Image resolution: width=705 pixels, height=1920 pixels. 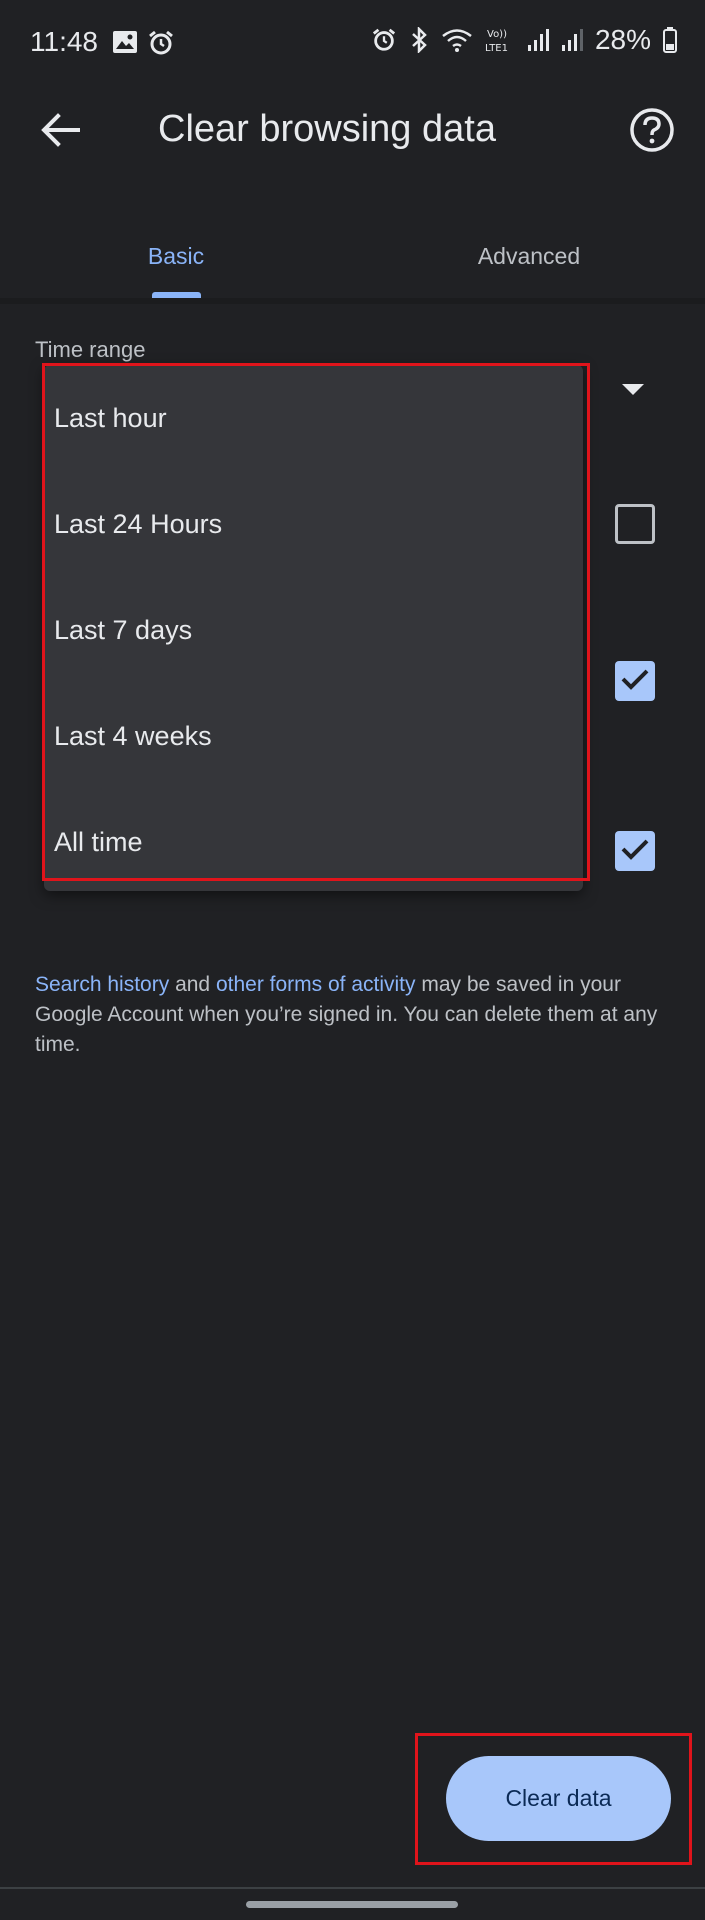 I want to click on volte-icon: Vo)) LTE1, so click(x=500, y=40).